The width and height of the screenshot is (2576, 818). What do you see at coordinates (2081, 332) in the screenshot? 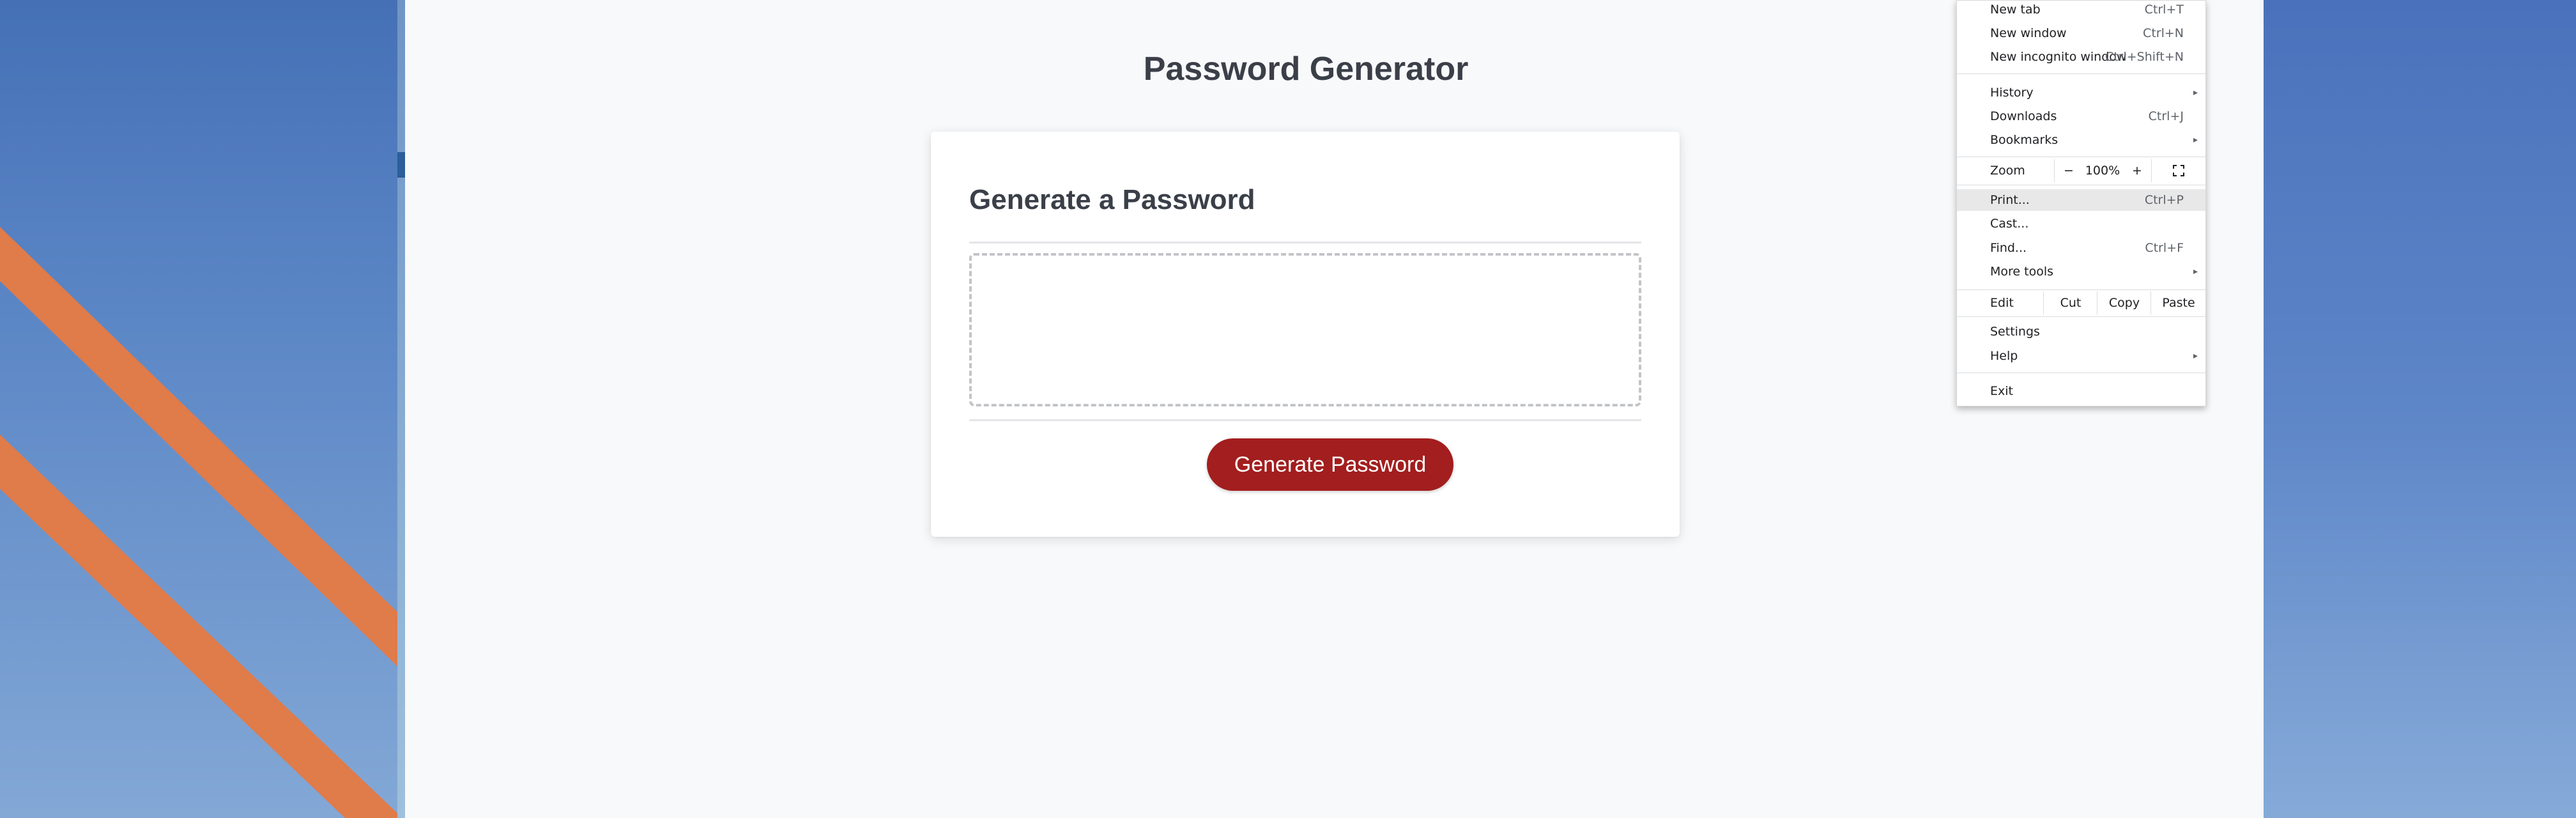
I see `menu-item-settings: Settings` at bounding box center [2081, 332].